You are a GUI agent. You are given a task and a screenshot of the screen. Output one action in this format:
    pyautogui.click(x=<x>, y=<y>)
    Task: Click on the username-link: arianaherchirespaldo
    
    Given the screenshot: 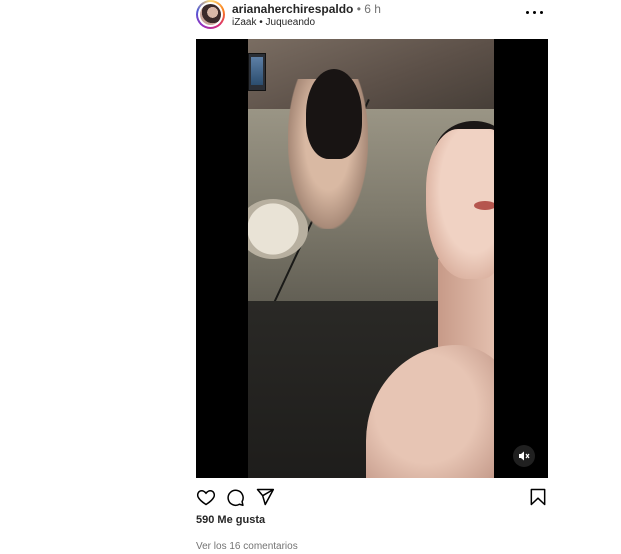 What is the action you would take?
    pyautogui.click(x=292, y=9)
    